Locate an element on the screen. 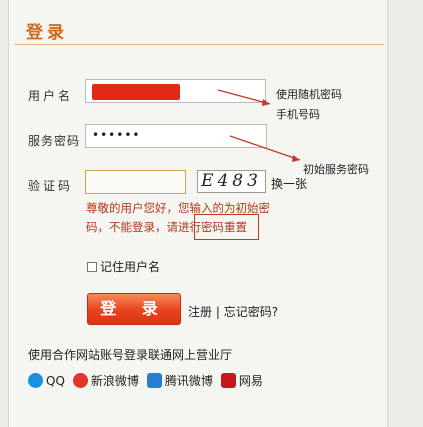 This screenshot has width=423, height=427. error-highlight-box is located at coordinates (226, 227).